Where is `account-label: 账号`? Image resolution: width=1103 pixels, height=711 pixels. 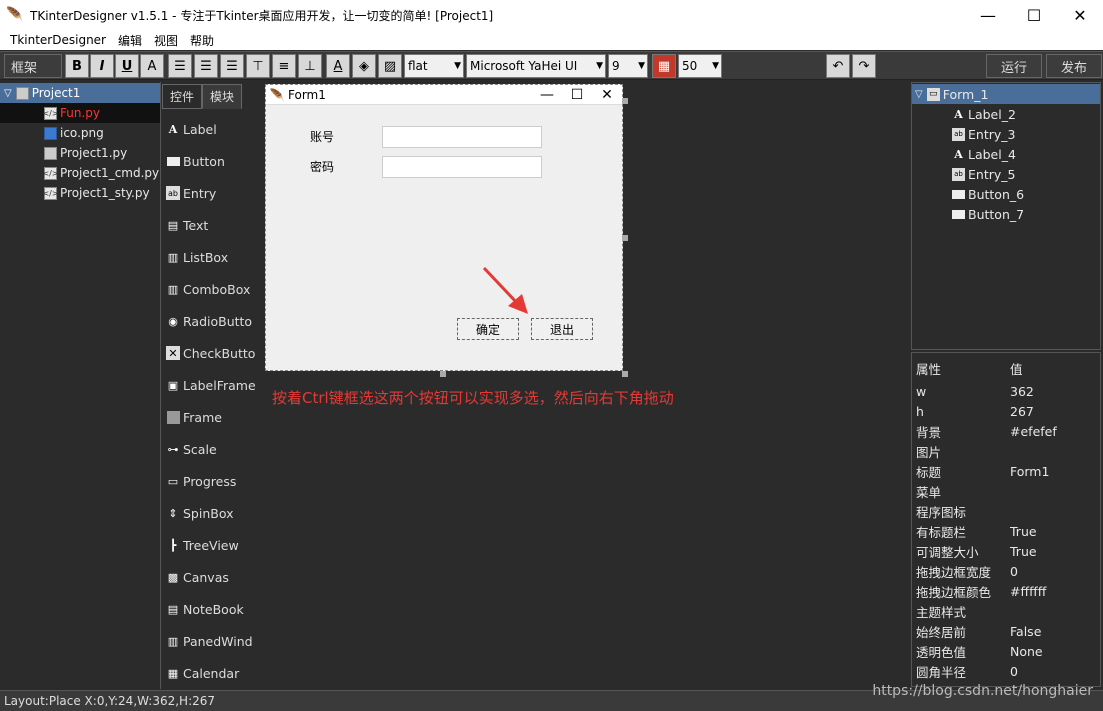
account-label: 账号 is located at coordinates (322, 136).